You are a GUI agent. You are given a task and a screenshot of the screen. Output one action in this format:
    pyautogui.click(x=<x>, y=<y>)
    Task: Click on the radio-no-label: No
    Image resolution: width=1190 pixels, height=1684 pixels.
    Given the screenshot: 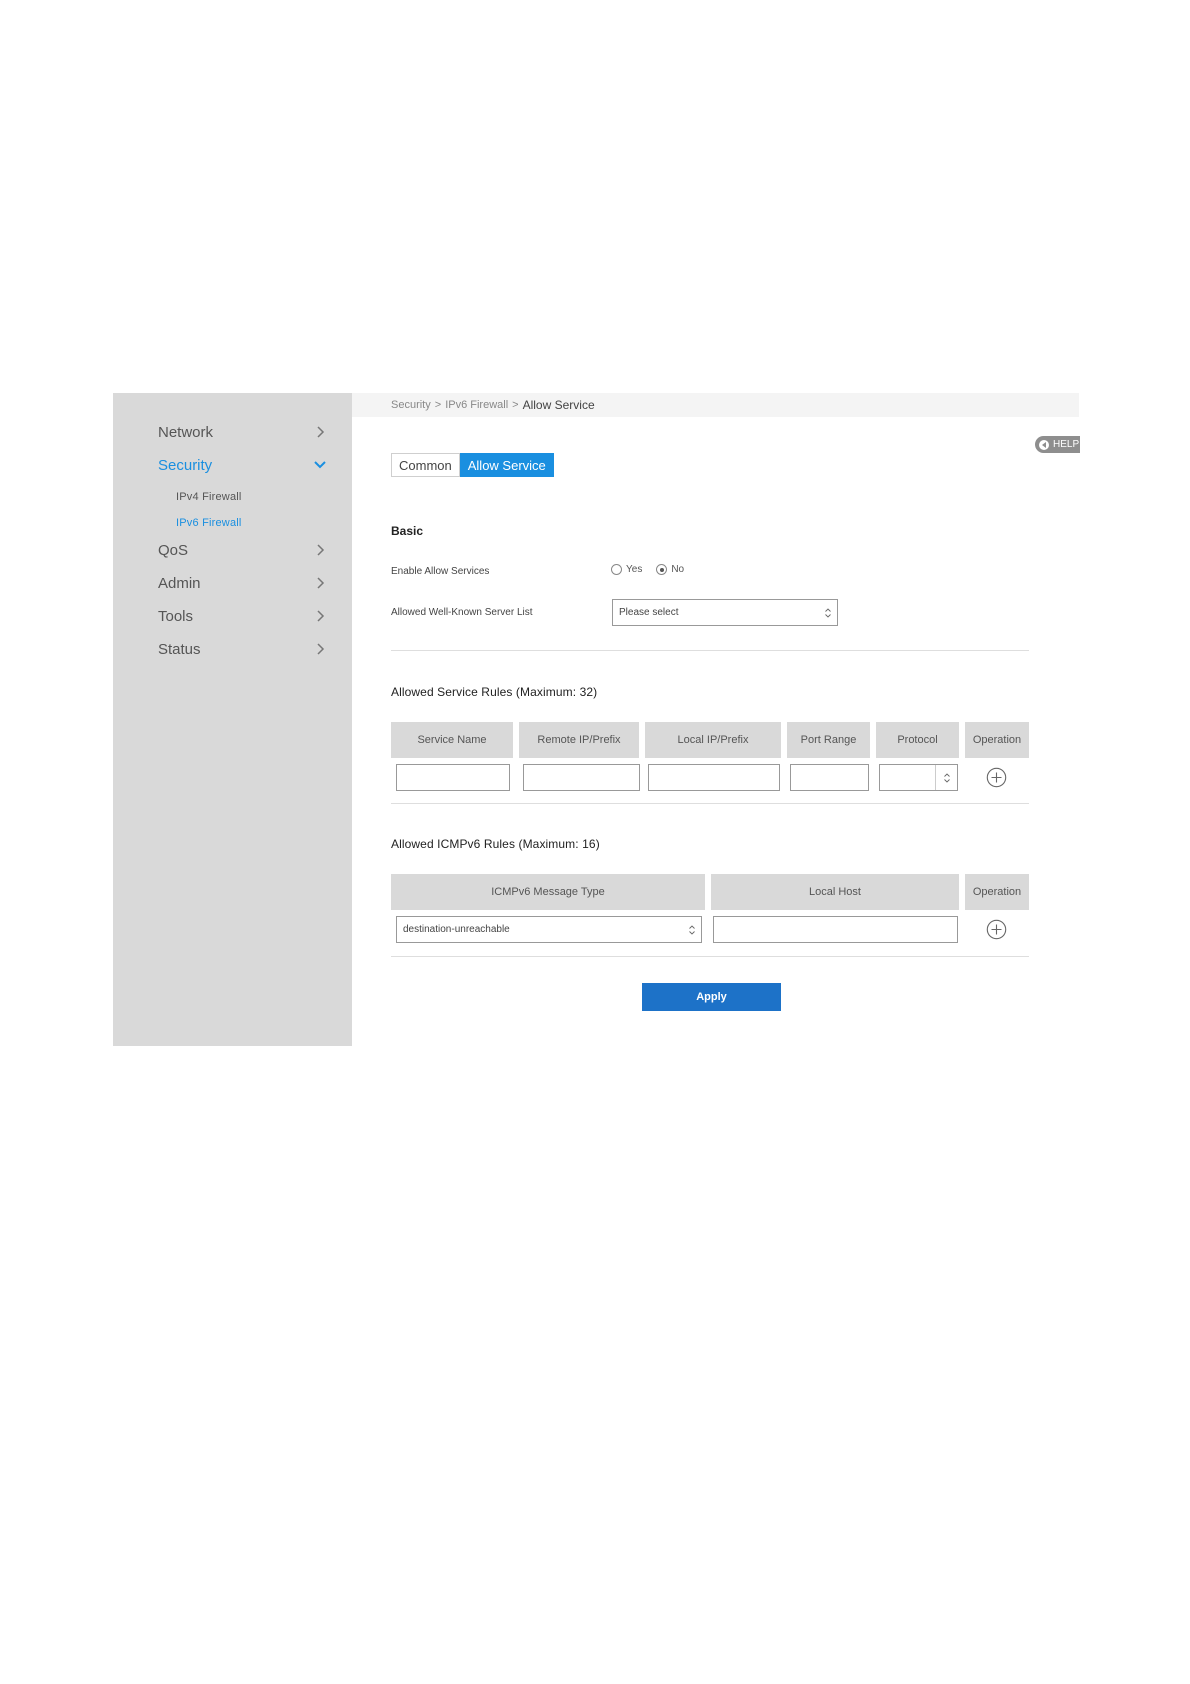 What is the action you would take?
    pyautogui.click(x=678, y=569)
    